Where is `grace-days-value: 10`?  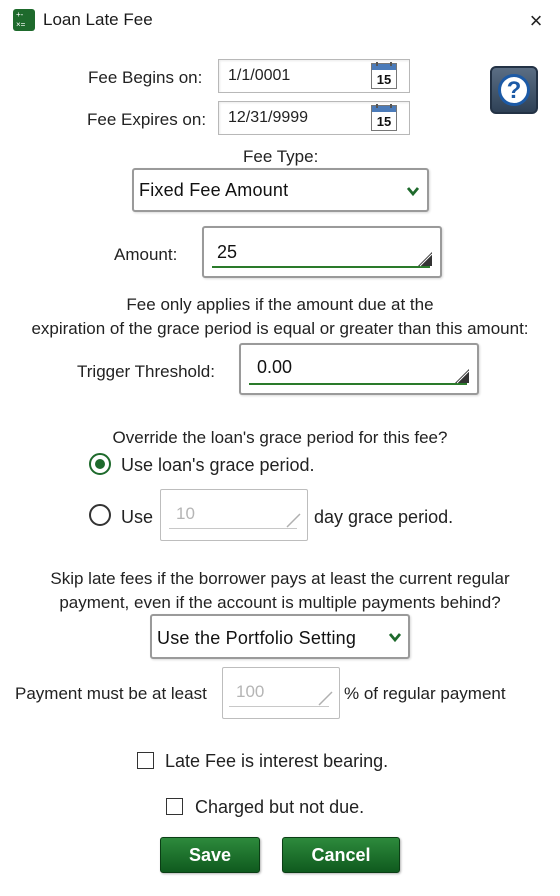
grace-days-value: 10 is located at coordinates (185, 513).